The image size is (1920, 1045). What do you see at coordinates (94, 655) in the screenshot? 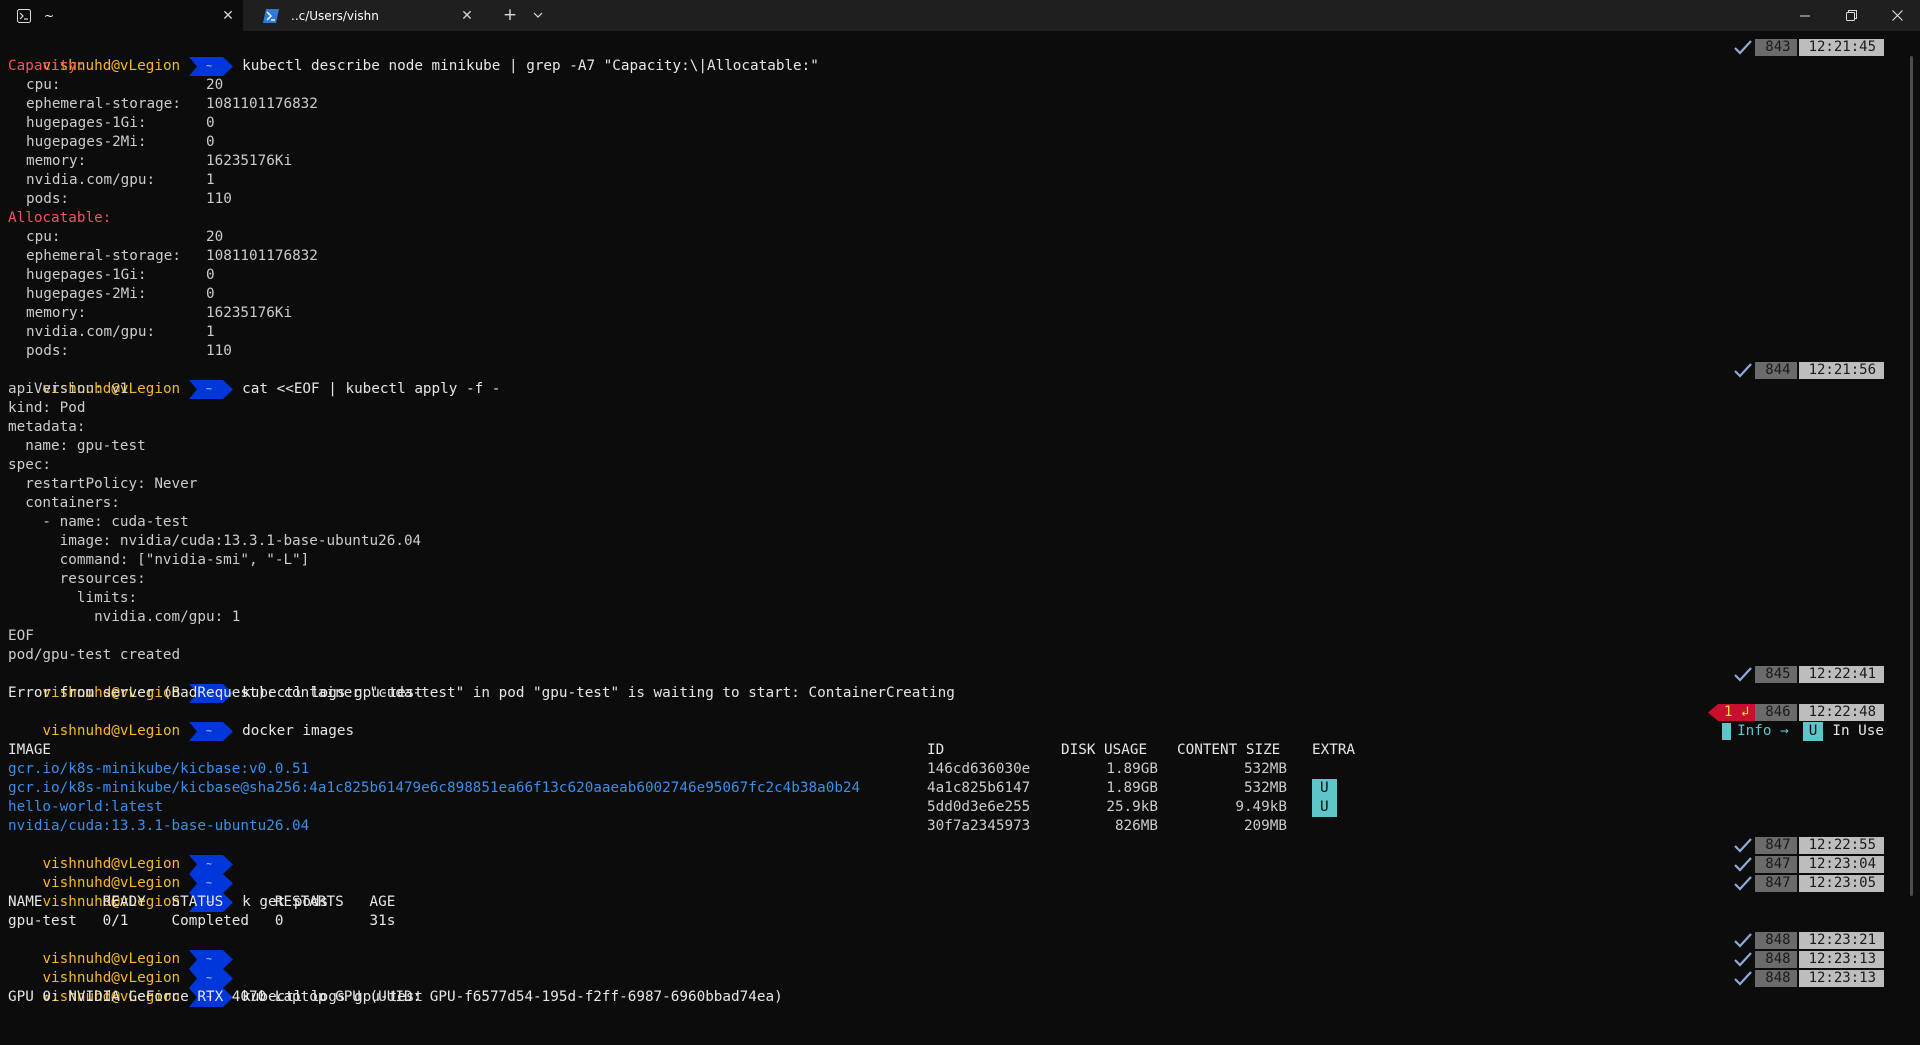
I see `command-output: pod/gpu-test created` at bounding box center [94, 655].